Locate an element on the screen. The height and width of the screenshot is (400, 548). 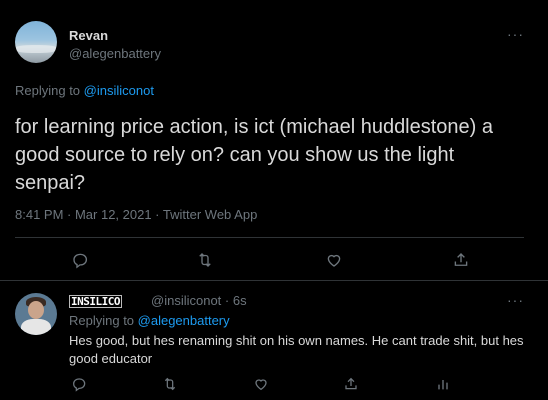
replying-to: Replying to @insiliconot is located at coordinates (84, 90).